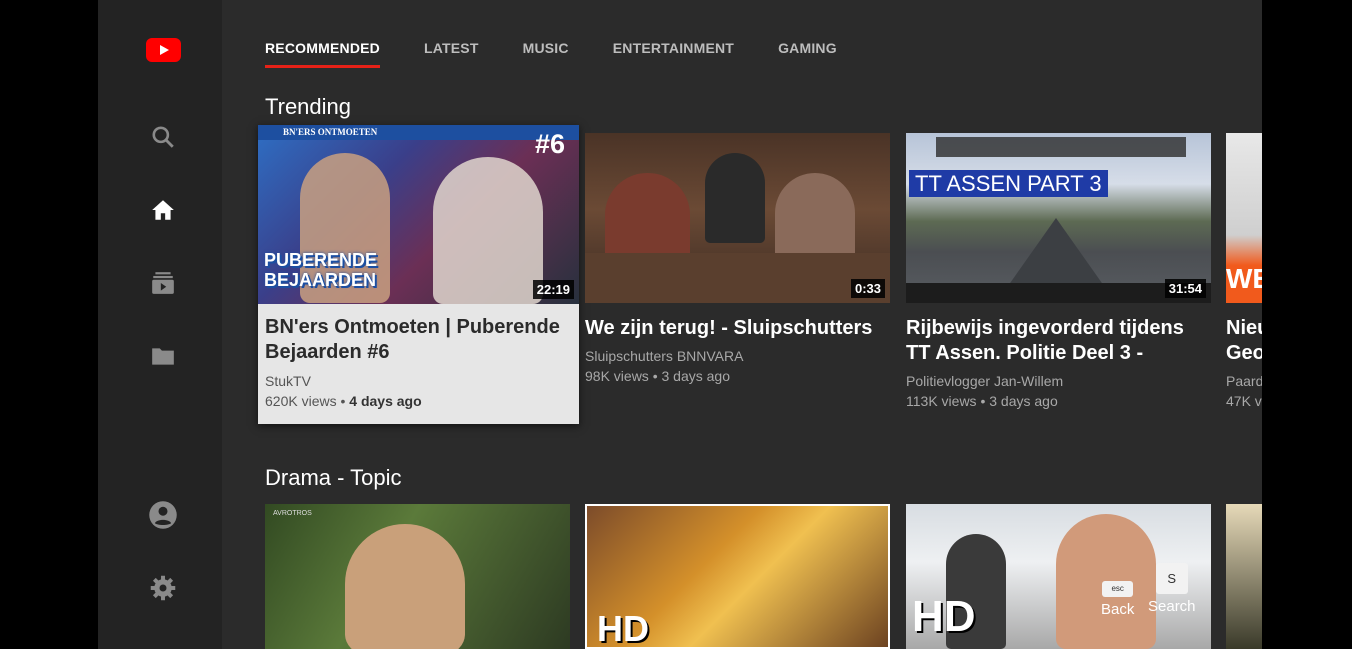 This screenshot has width=1352, height=649. Describe the element at coordinates (1117, 598) in the screenshot. I see `back-hint: esc Back` at that location.